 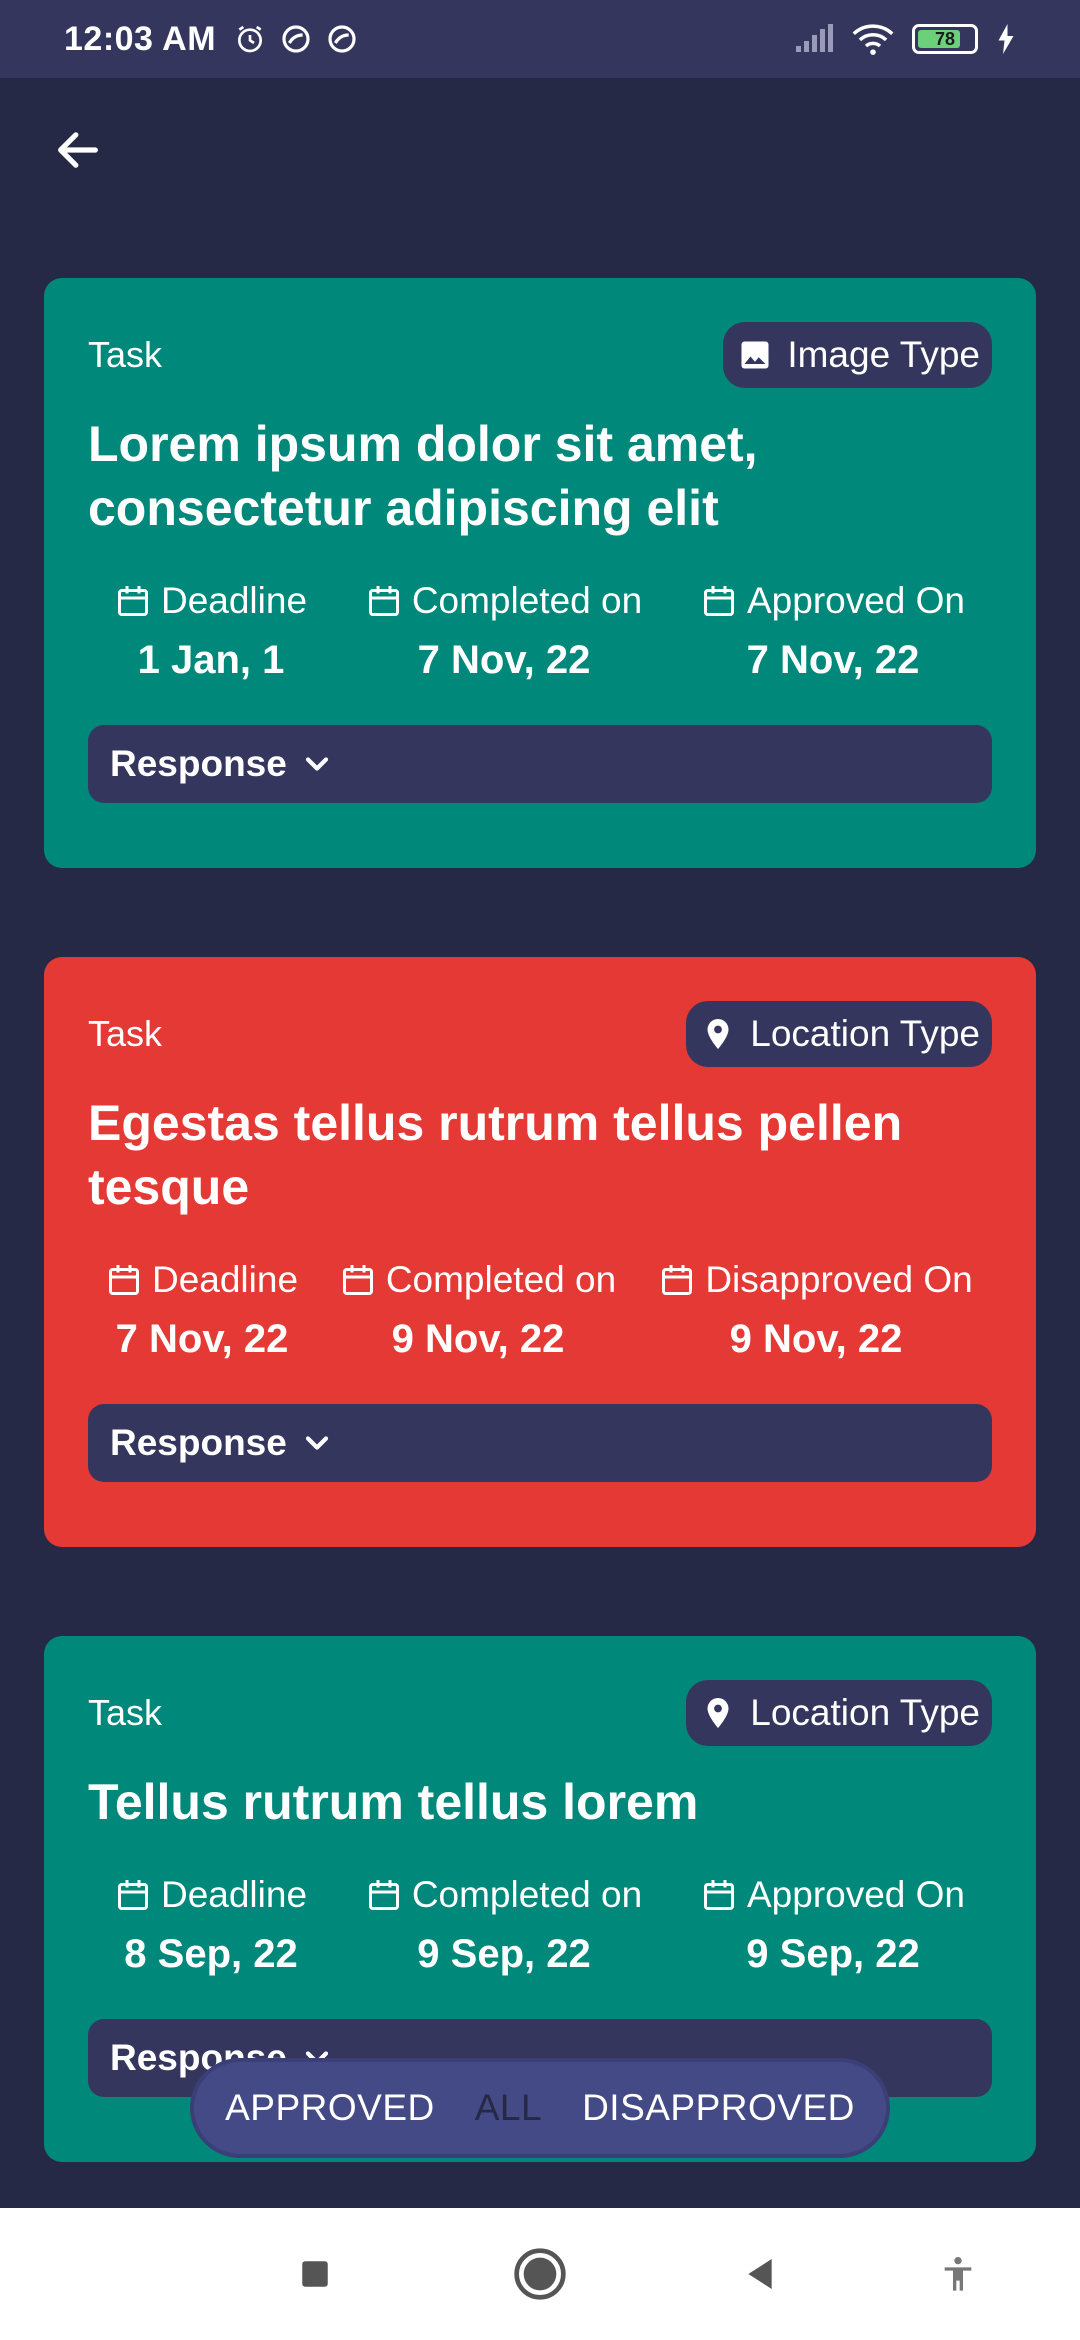 I want to click on back-triangle-icon, so click(x=760, y=2274).